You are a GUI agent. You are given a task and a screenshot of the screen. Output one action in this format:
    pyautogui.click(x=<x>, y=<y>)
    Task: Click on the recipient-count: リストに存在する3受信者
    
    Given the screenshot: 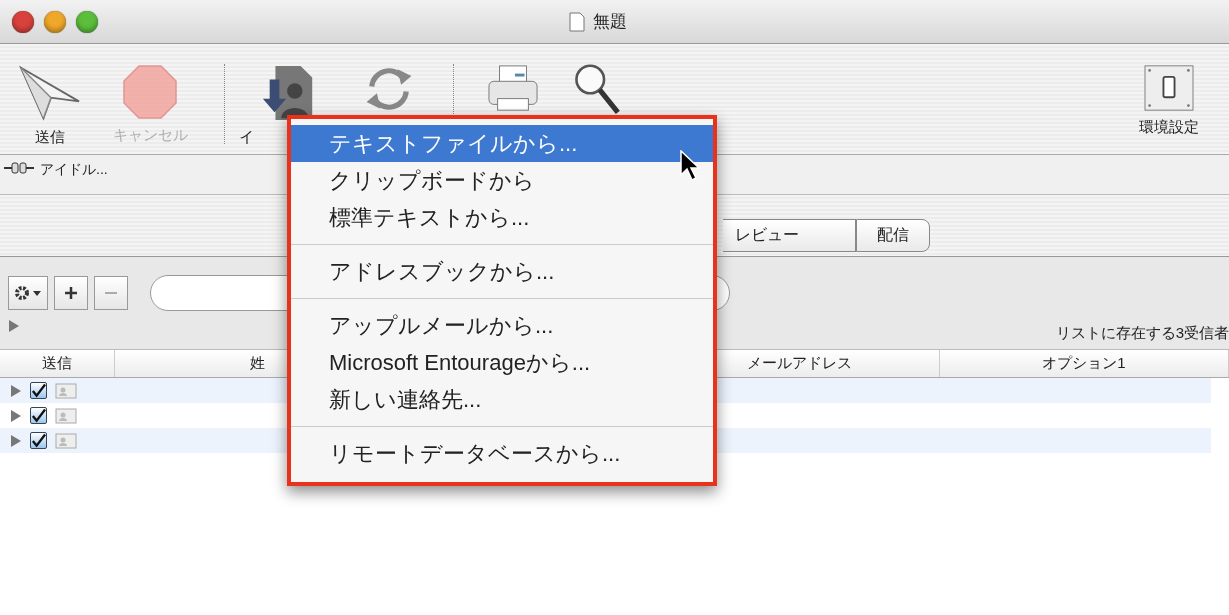 What is the action you would take?
    pyautogui.click(x=1142, y=333)
    